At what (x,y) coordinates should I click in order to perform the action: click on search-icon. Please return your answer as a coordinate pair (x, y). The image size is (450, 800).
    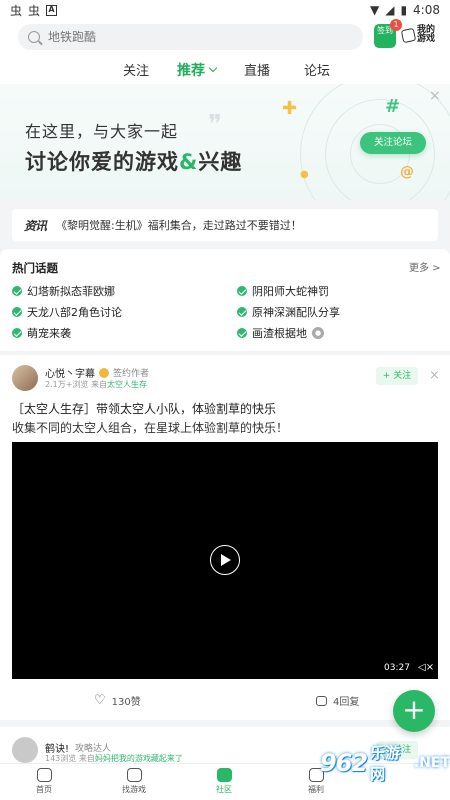
    Looking at the image, I should click on (34, 37).